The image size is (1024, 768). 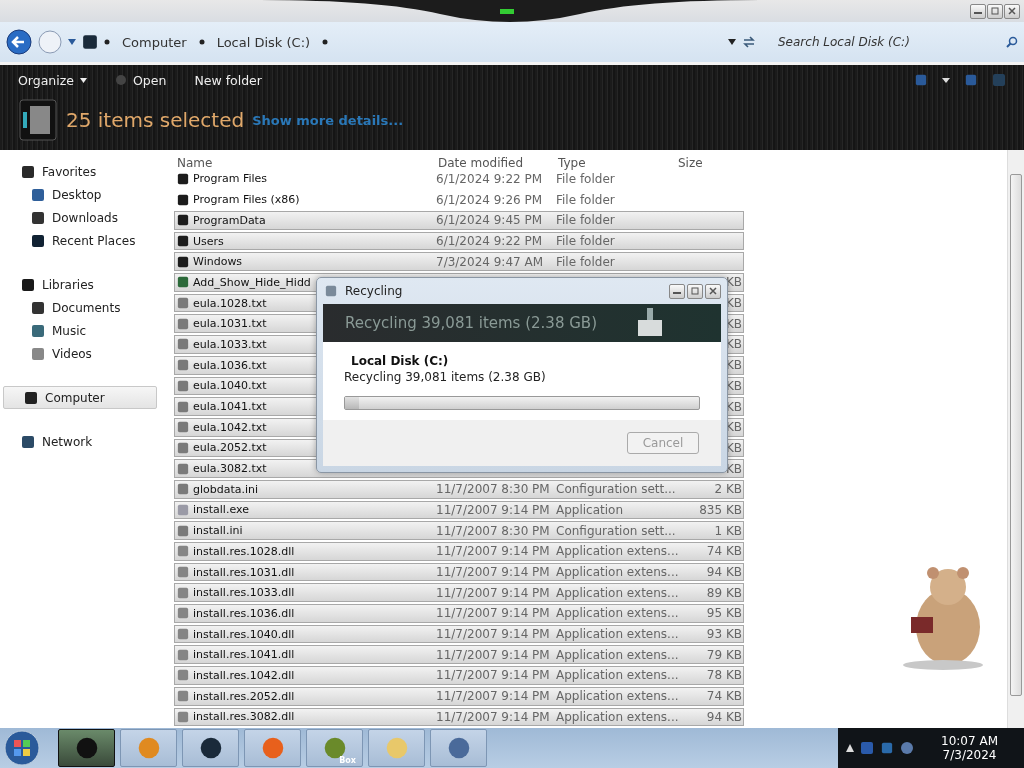 I want to click on sidebar-item: Favorites, so click(x=78, y=171).